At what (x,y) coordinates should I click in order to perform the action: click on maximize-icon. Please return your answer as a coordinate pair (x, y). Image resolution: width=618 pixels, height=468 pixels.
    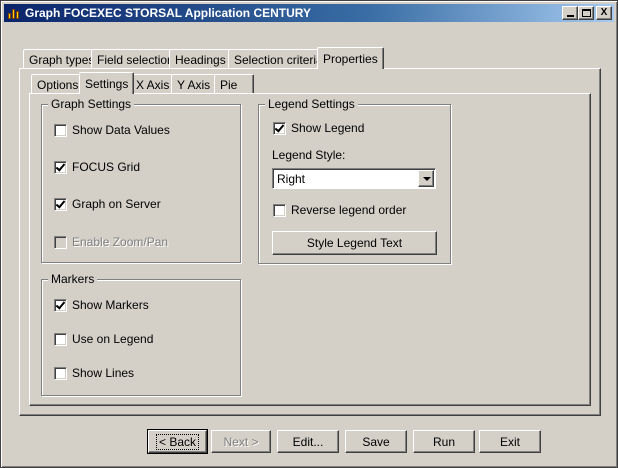
    Looking at the image, I should click on (586, 13).